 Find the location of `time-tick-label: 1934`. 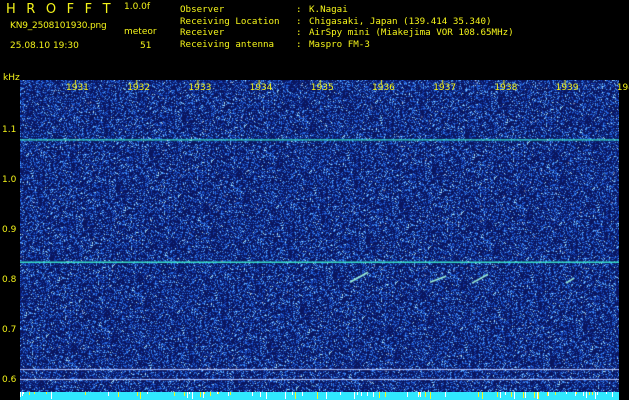

time-tick-label: 1934 is located at coordinates (261, 88).